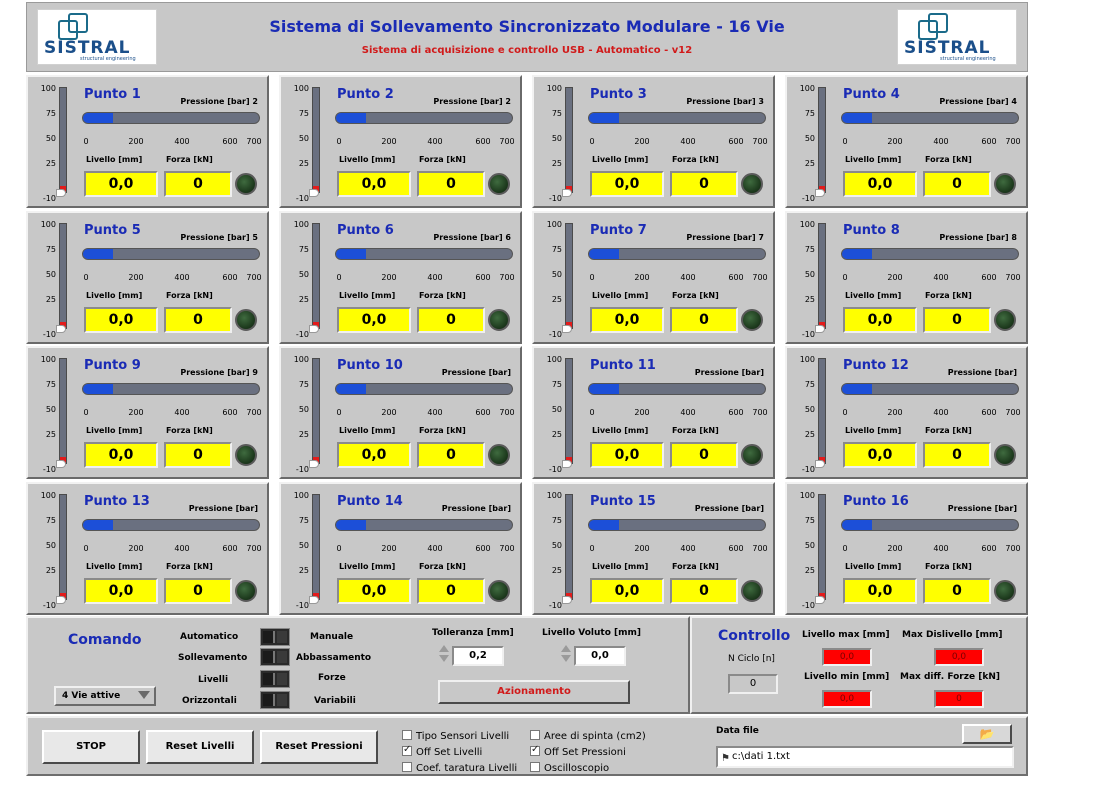 The width and height of the screenshot is (1111, 786). Describe the element at coordinates (478, 656) in the screenshot. I see `tolerance-input: 0,2` at that location.